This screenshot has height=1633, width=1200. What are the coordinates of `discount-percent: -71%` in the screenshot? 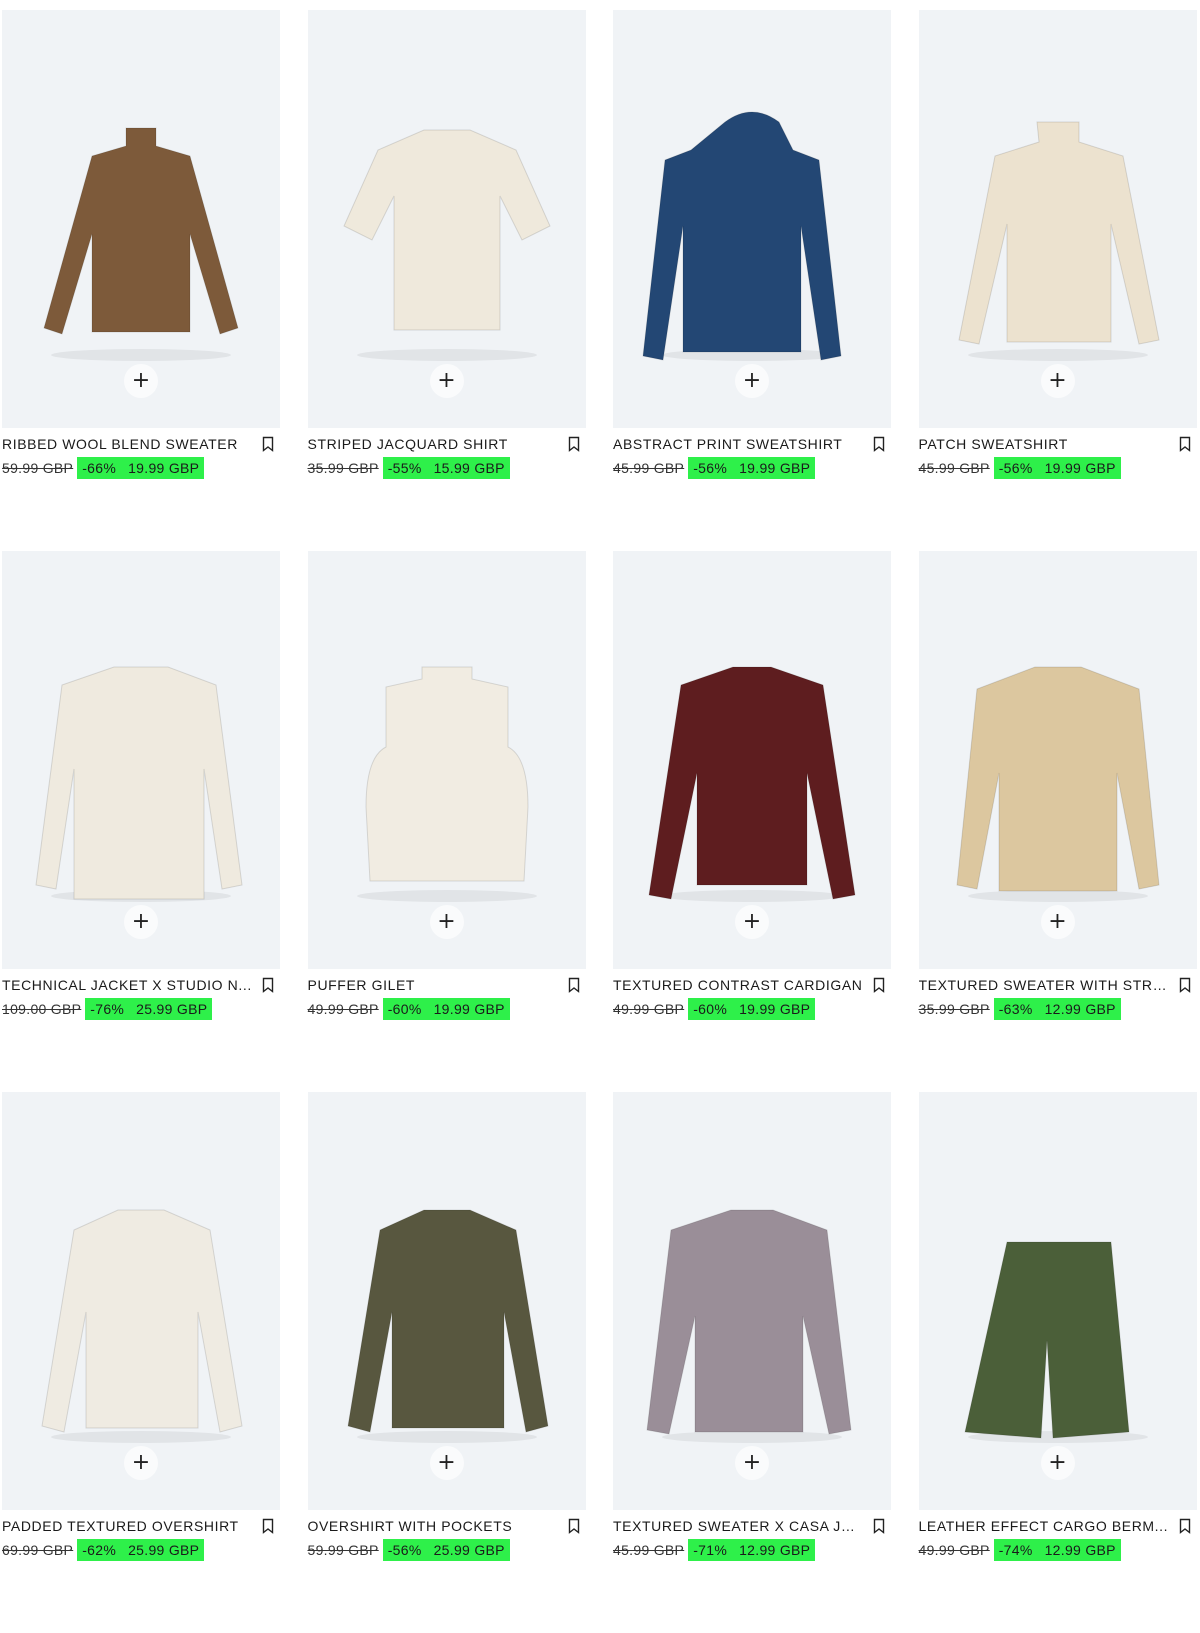 It's located at (710, 1550).